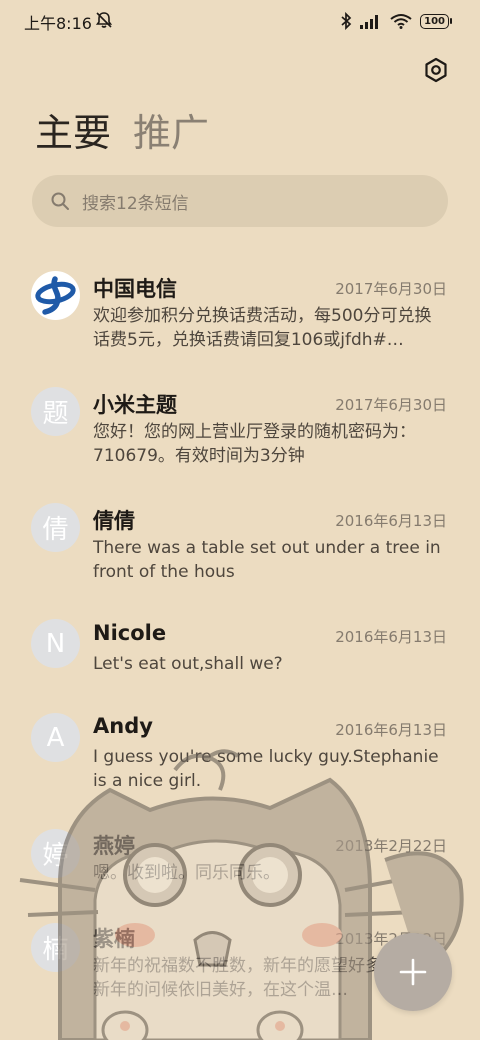 This screenshot has height=1040, width=480. I want to click on bluetooth-icon, so click(346, 21).